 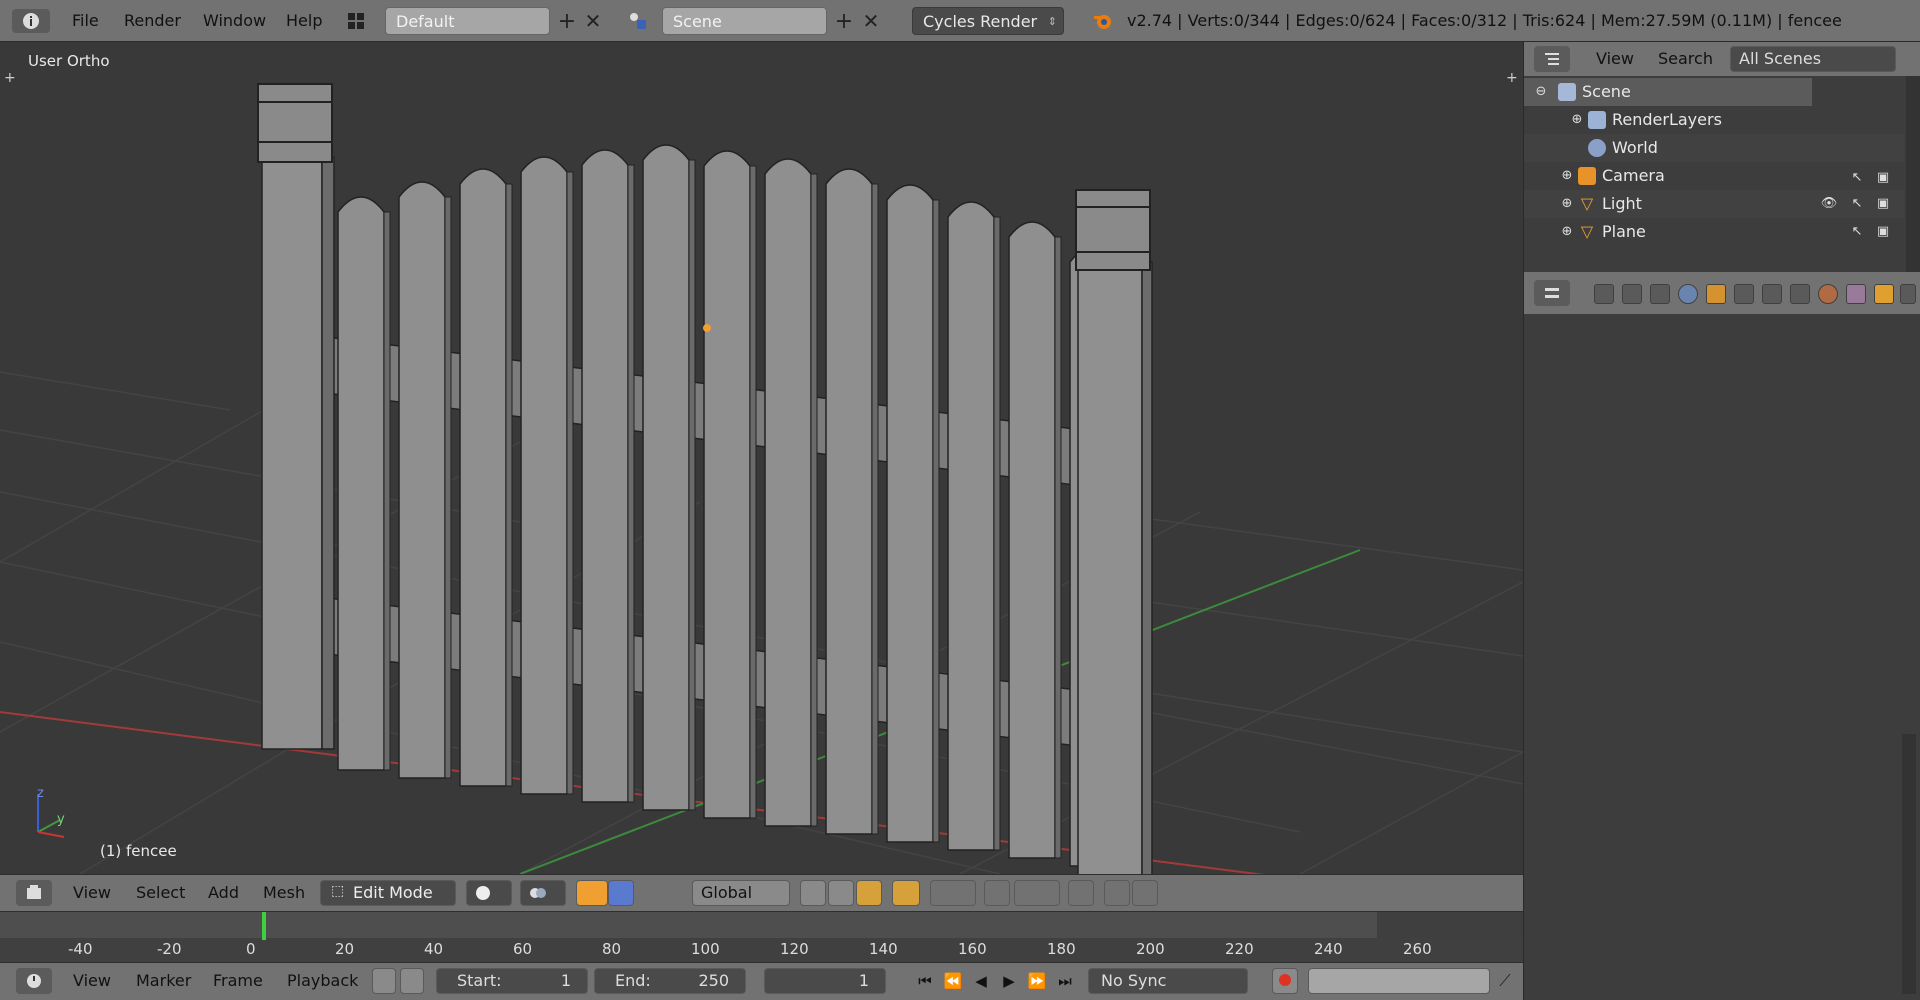 What do you see at coordinates (592, 893) in the screenshot?
I see `manipulator-toggle` at bounding box center [592, 893].